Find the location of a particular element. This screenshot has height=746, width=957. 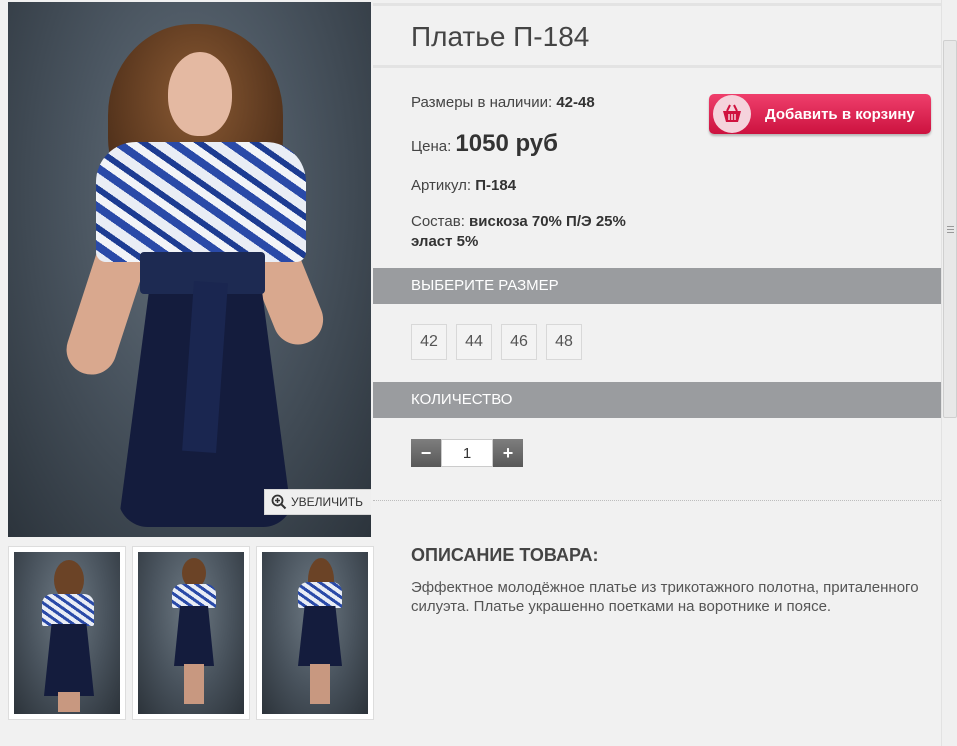

size-option-44: 44 is located at coordinates (474, 342).